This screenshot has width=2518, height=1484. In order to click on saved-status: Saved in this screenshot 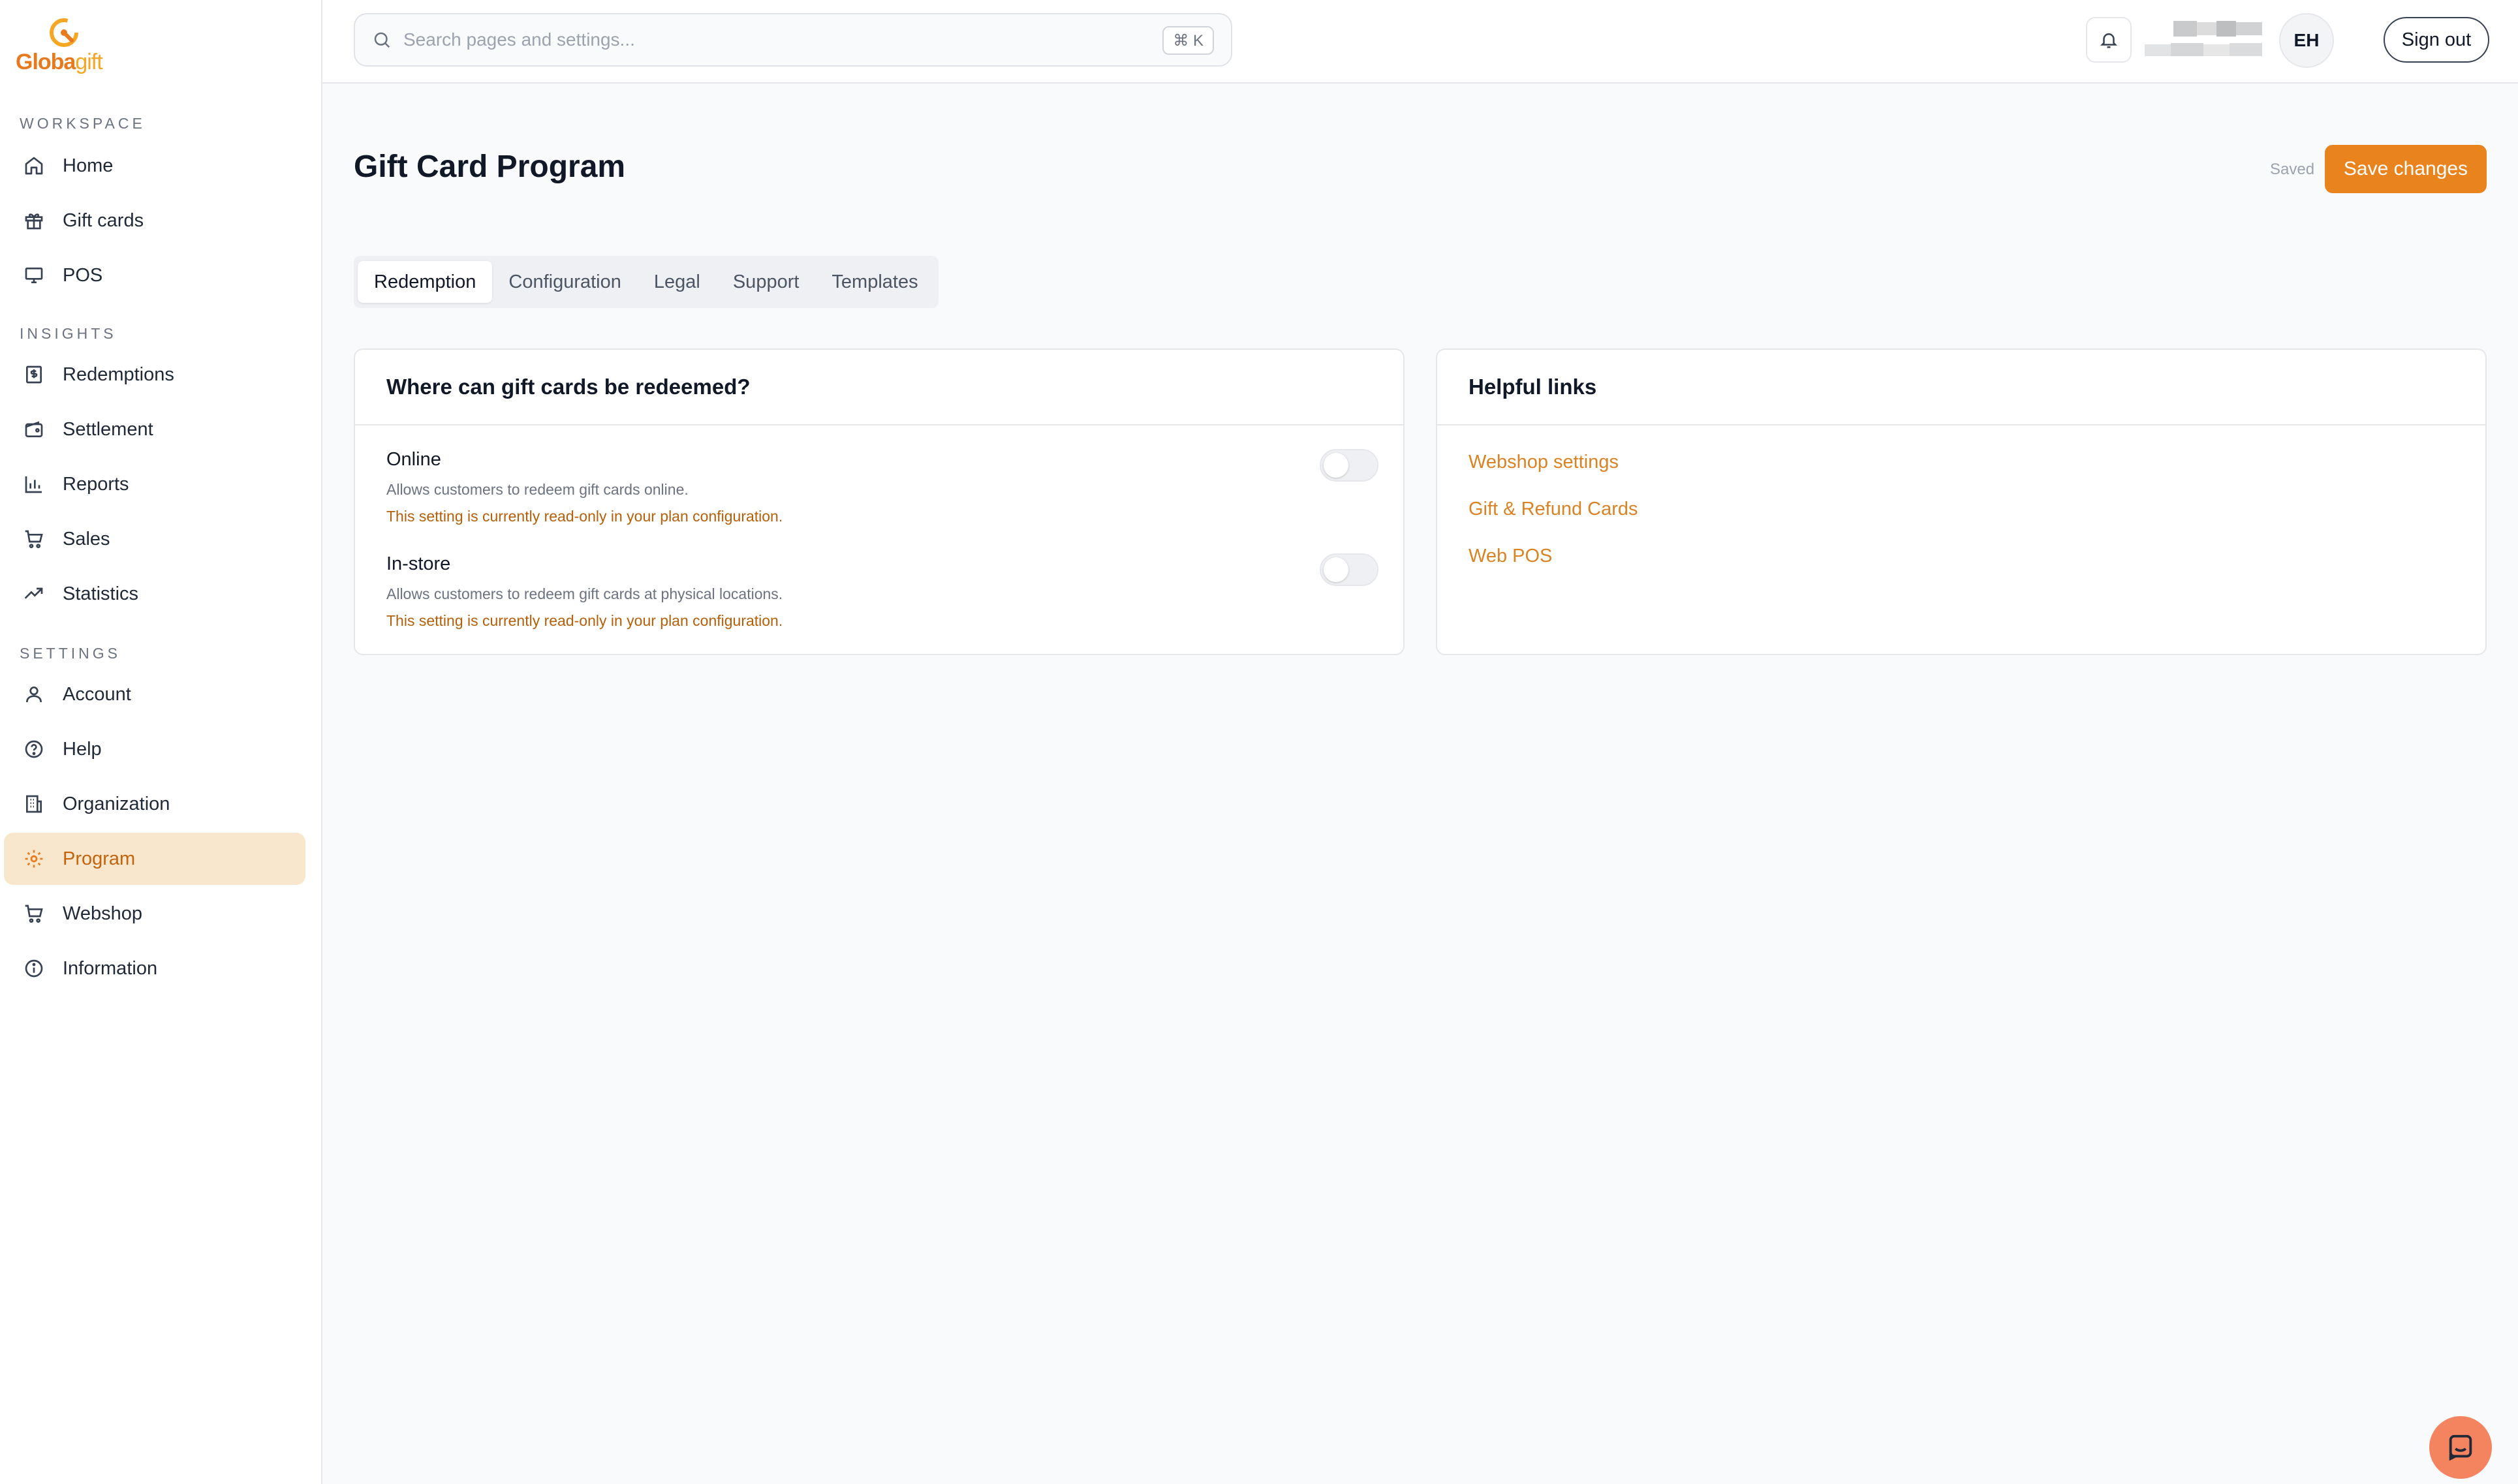, I will do `click(2292, 169)`.